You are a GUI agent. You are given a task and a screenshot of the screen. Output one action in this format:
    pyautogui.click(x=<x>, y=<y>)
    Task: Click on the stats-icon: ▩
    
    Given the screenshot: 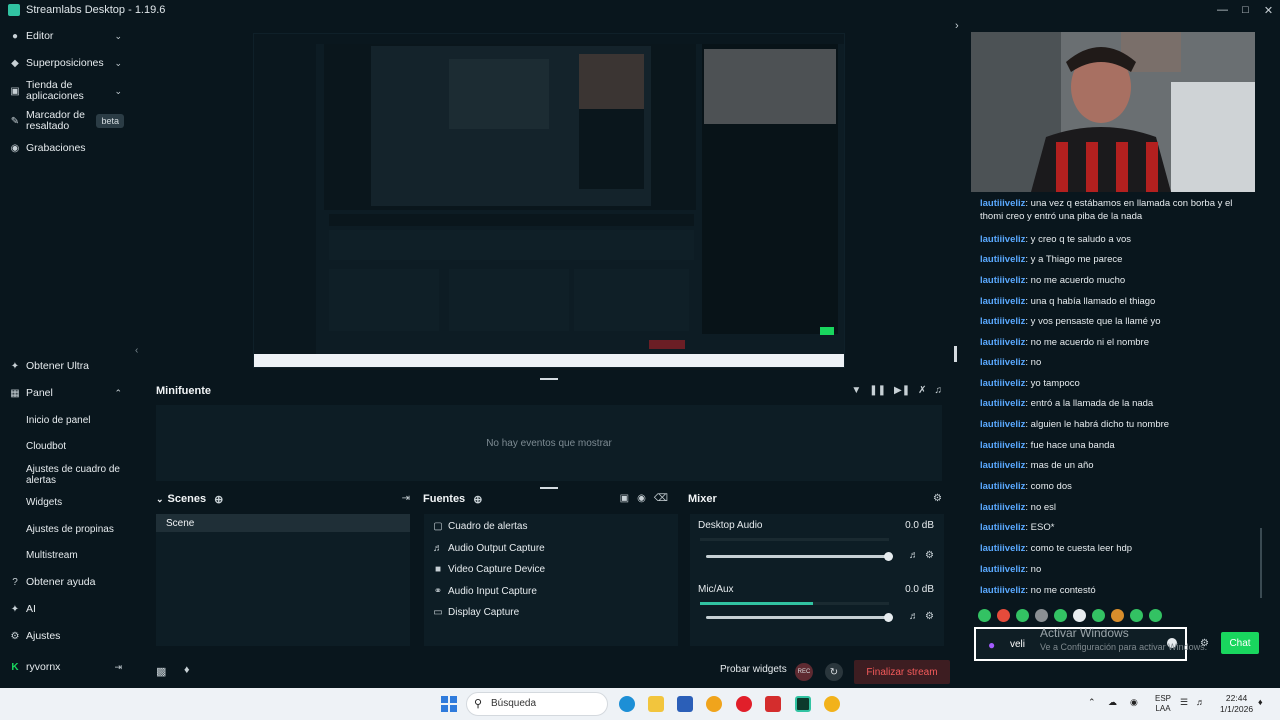 What is the action you would take?
    pyautogui.click(x=161, y=671)
    